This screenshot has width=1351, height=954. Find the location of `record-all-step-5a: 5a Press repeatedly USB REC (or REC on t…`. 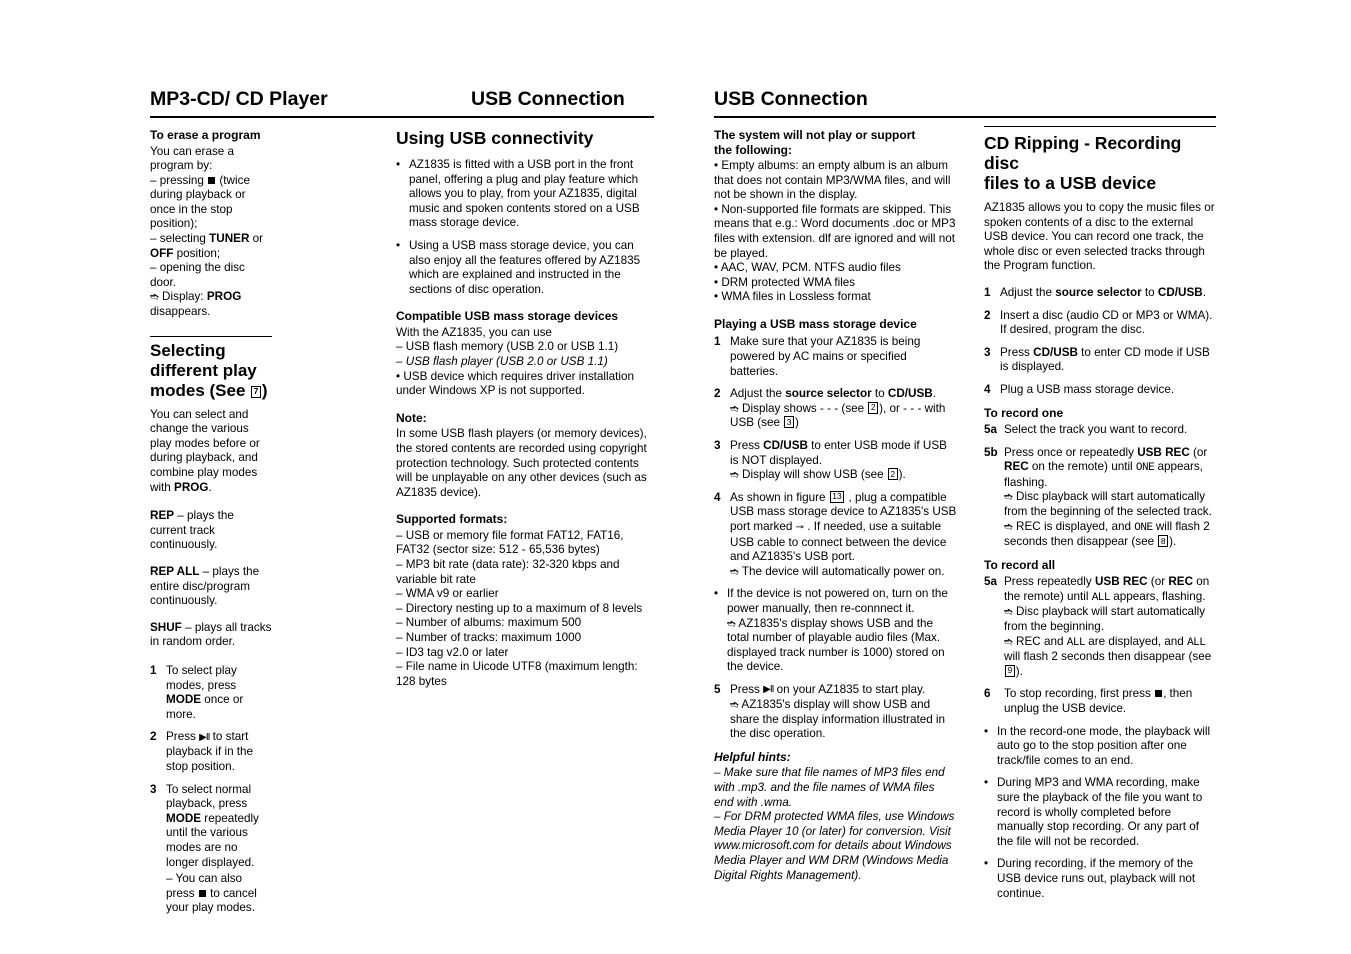

record-all-step-5a: 5a Press repeatedly USB REC (or REC on t… is located at coordinates (1098, 626).